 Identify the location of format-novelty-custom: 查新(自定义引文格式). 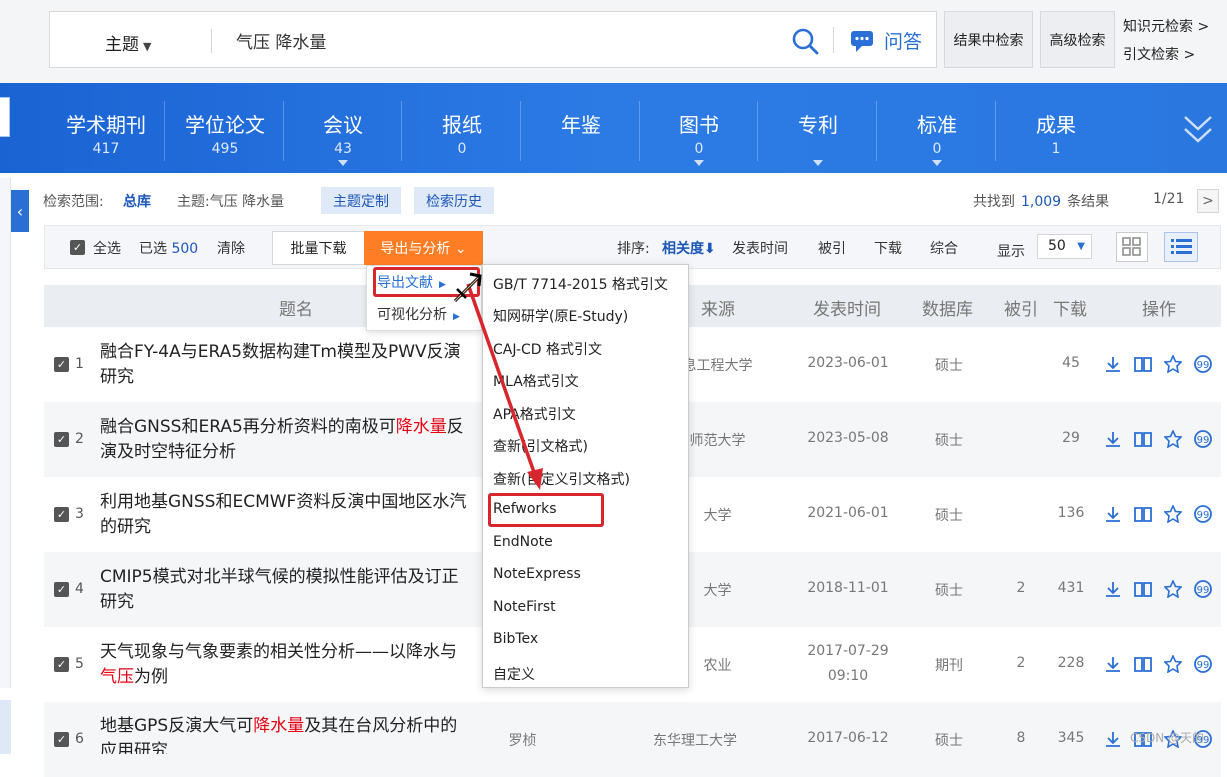
(561, 479).